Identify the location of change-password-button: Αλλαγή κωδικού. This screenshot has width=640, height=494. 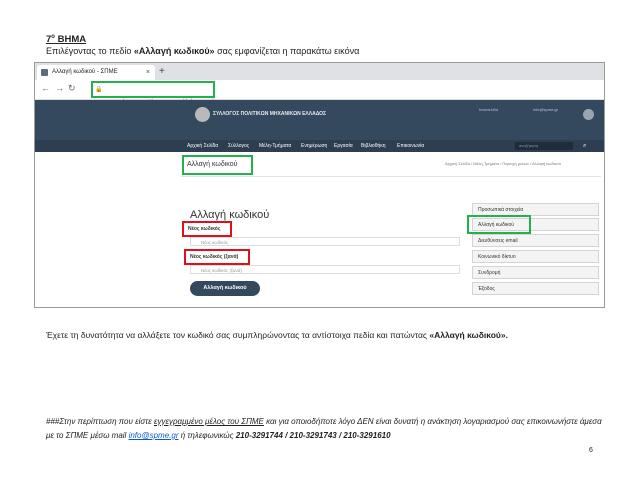
(225, 288).